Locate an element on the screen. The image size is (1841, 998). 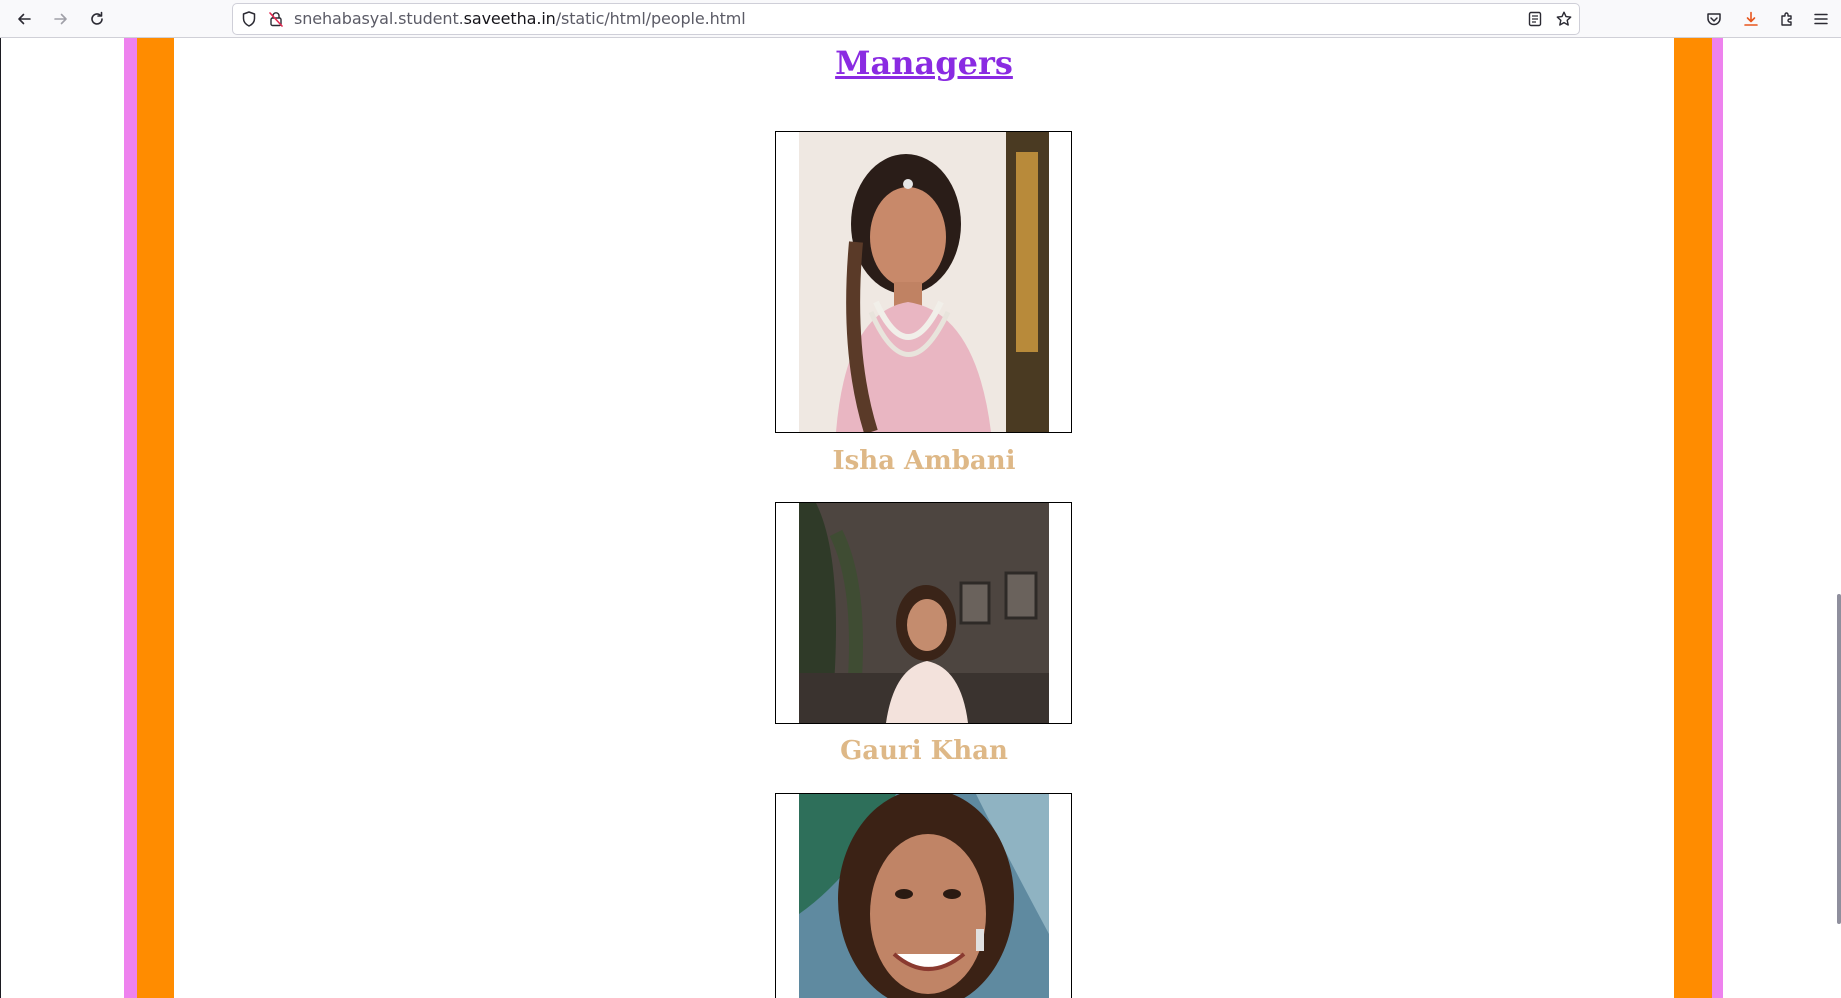
bookmark-star-icon is located at coordinates (1564, 19).